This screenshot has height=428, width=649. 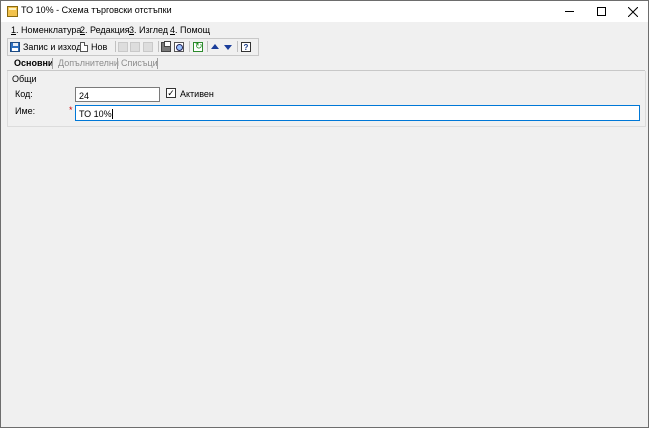 I want to click on group-title: Общи, so click(x=24, y=79).